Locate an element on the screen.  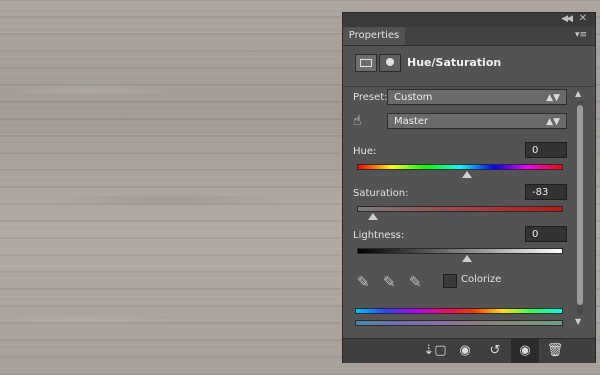
saturation-label: Saturation: is located at coordinates (381, 193).